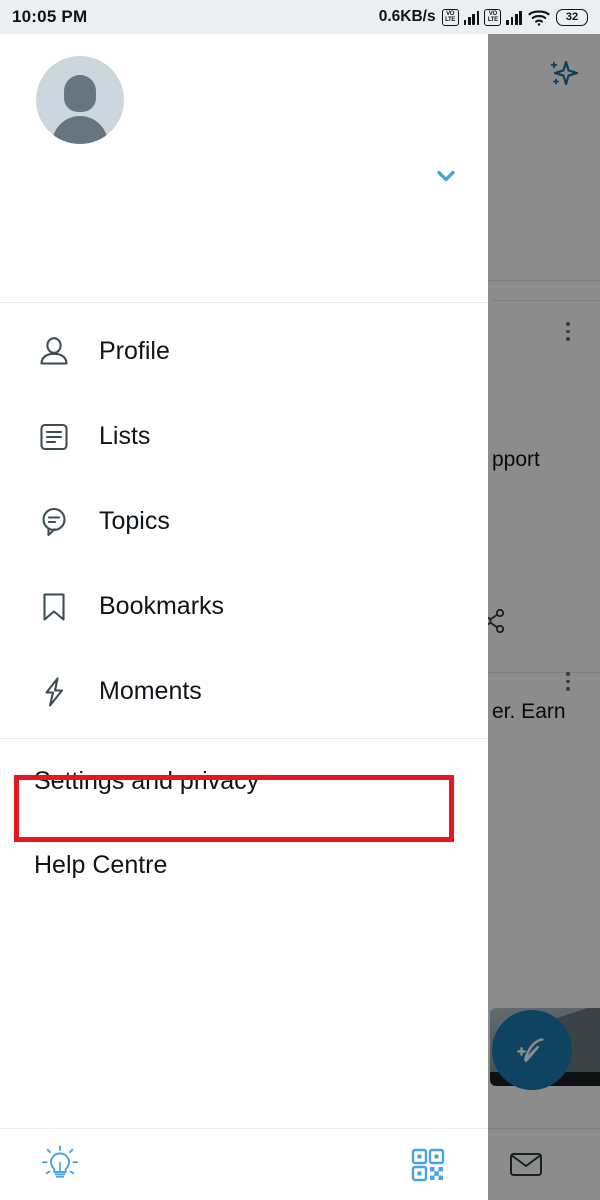 This screenshot has width=600, height=1200. I want to click on menu-item-profile: Profile, so click(244, 351).